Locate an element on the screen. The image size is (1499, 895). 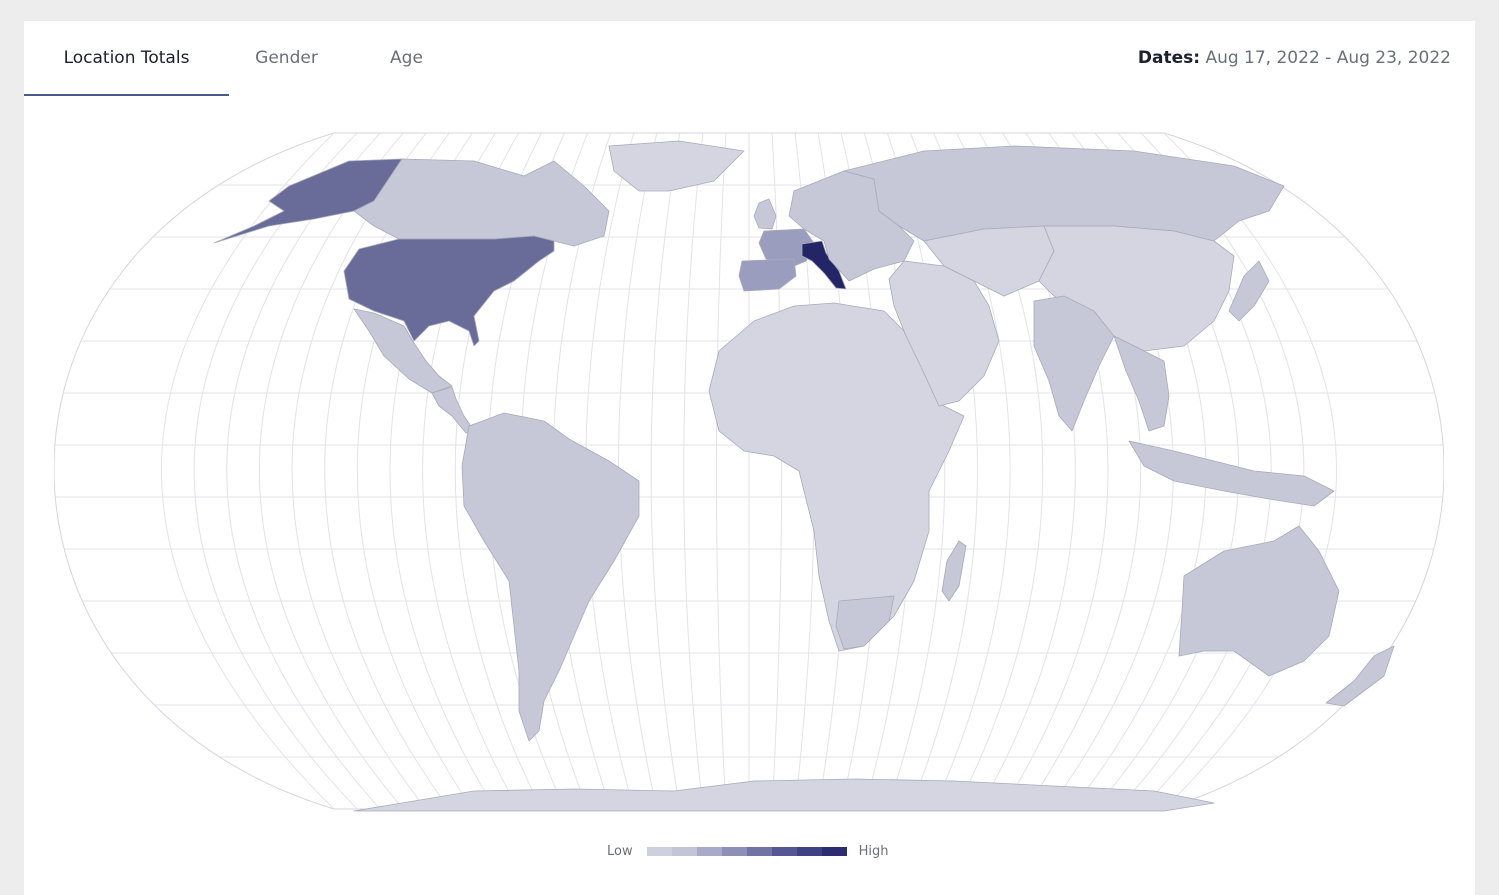
active-tab-indicator is located at coordinates (126, 95).